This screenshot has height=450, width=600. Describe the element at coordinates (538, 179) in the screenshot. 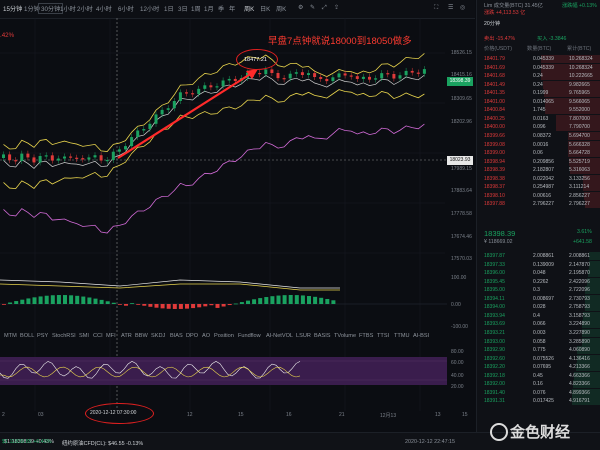

I see `ask-row: 18398.380.0220423.133256` at that location.